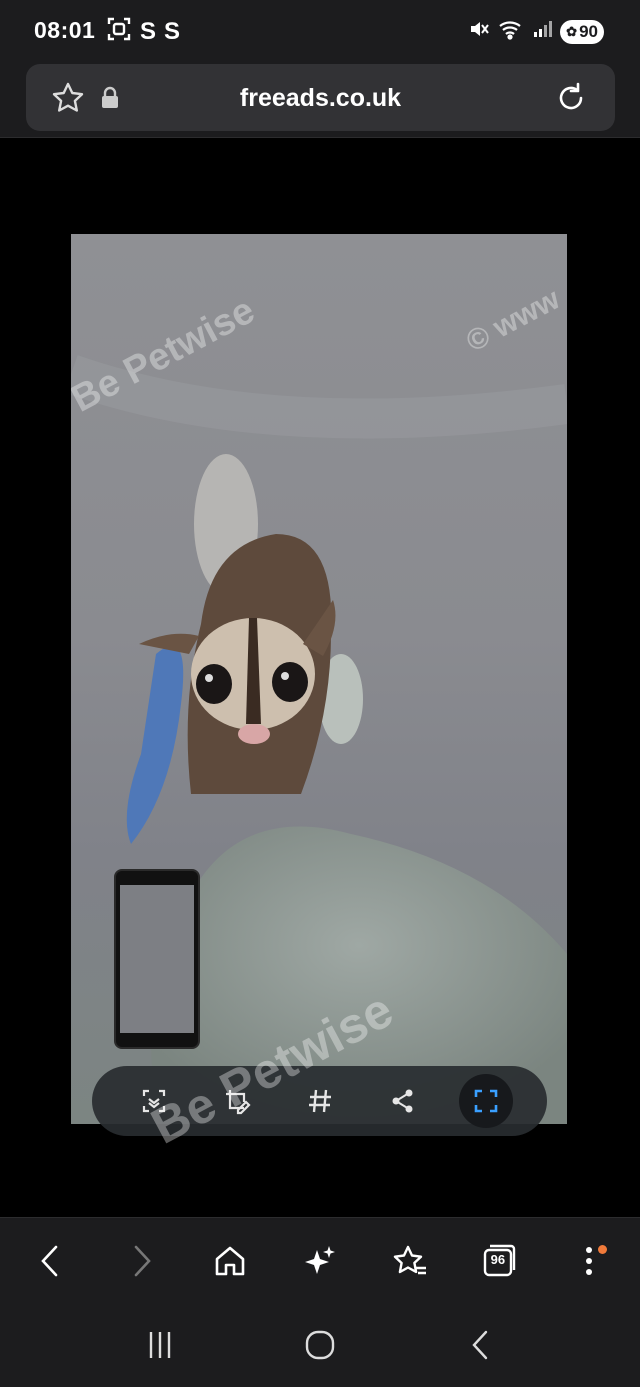 The image size is (640, 1387). I want to click on home-icon, so click(230, 1260).